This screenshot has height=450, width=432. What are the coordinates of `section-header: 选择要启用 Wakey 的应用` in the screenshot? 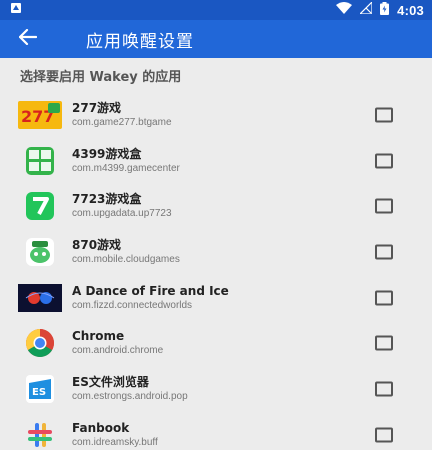 It's located at (101, 77).